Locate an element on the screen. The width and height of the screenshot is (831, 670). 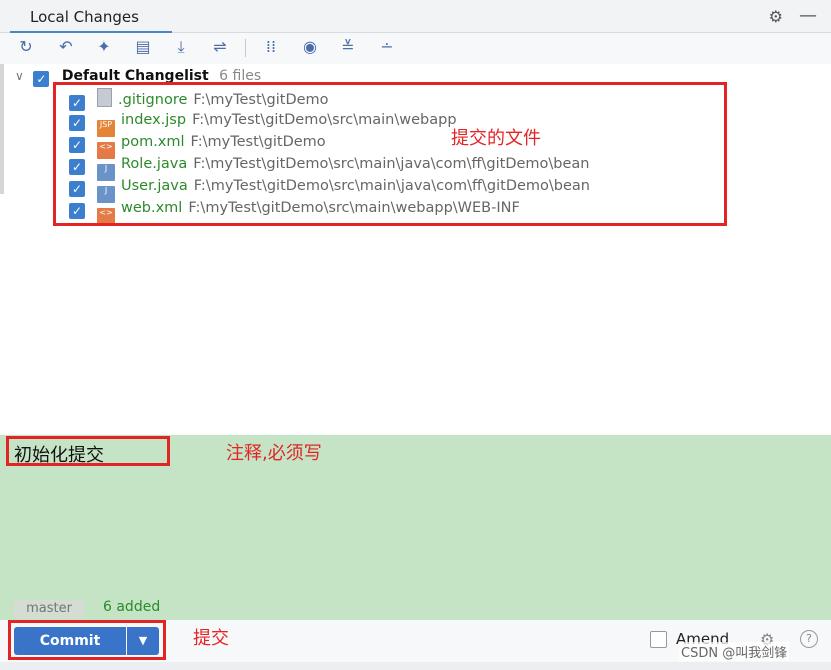
changes-summary: 6 added is located at coordinates (132, 607).